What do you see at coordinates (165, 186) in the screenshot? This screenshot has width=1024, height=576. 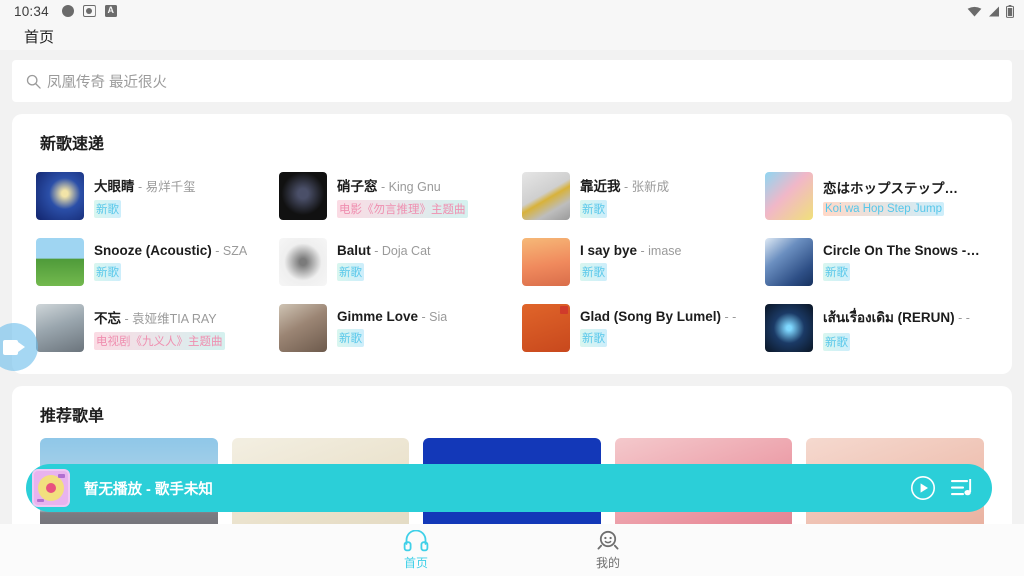 I see `song-artist: - 易烊千玺` at bounding box center [165, 186].